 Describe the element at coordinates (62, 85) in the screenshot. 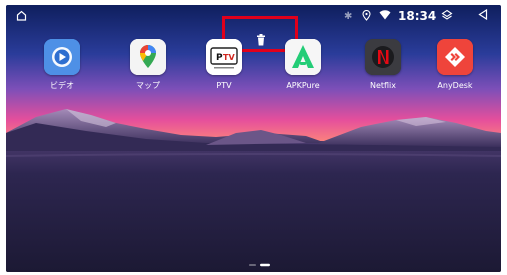

I see `app-label: ビデオ` at that location.